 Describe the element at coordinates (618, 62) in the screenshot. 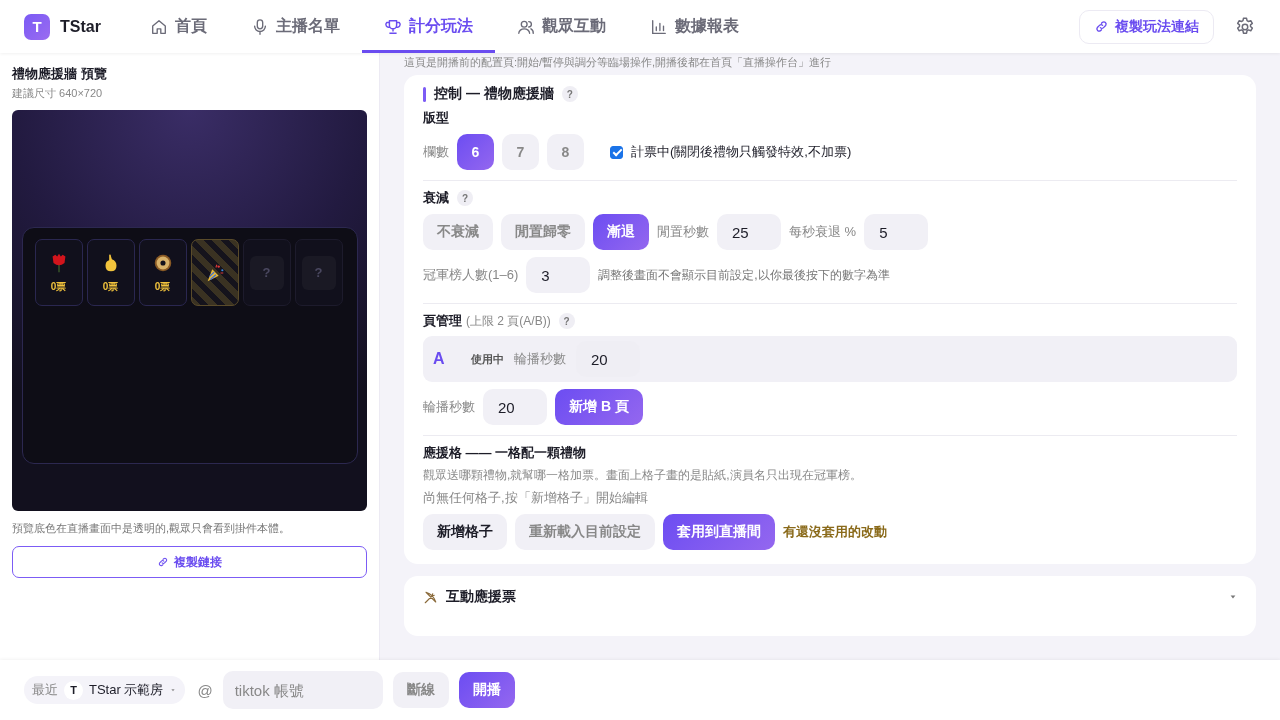

I see `page-hint: 這頁是開播前的配置頁:開始/暫停與調分等臨場操作,開播後都在首頁「直播操作台」進行` at that location.